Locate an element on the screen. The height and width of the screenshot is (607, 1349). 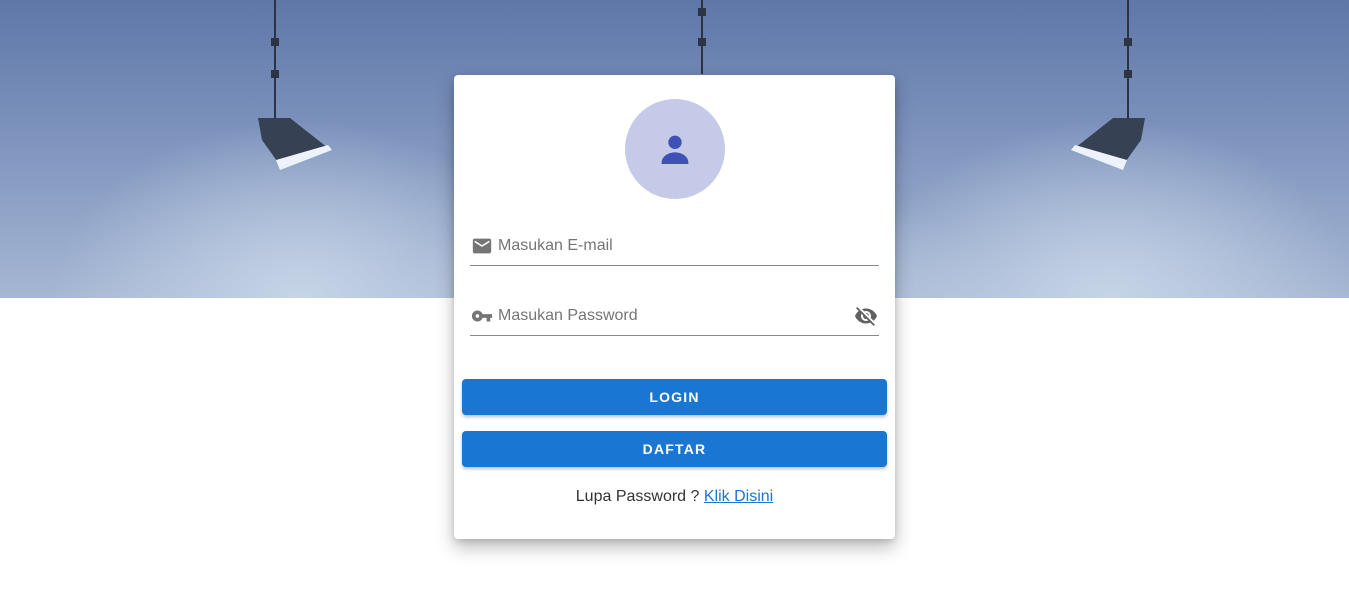
eye-off-icon is located at coordinates (866, 316).